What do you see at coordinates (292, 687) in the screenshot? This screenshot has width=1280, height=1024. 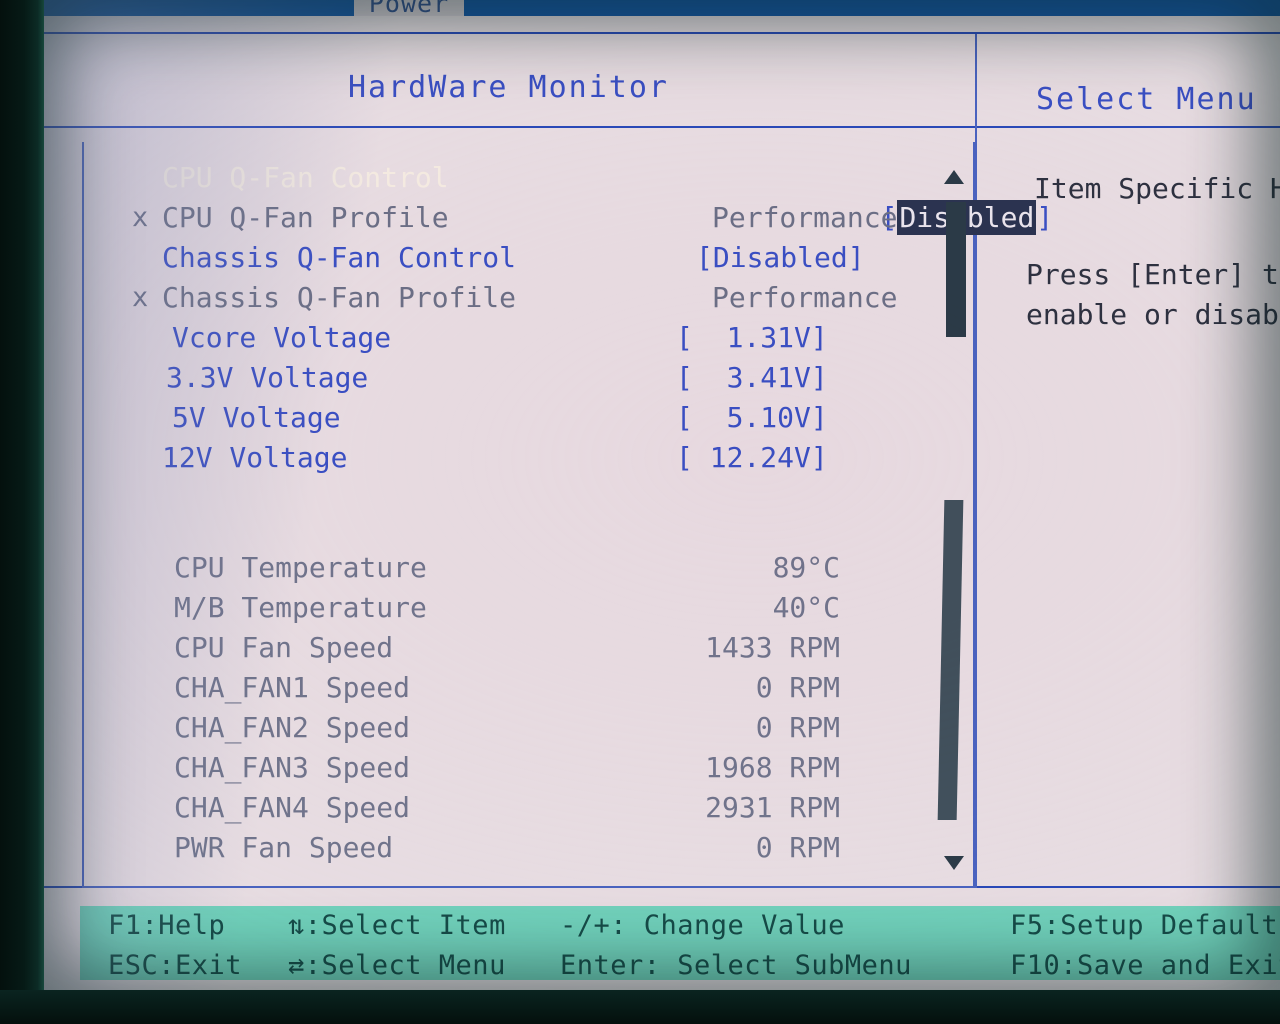 I see `reading-label: CHA_FAN1 Speed` at bounding box center [292, 687].